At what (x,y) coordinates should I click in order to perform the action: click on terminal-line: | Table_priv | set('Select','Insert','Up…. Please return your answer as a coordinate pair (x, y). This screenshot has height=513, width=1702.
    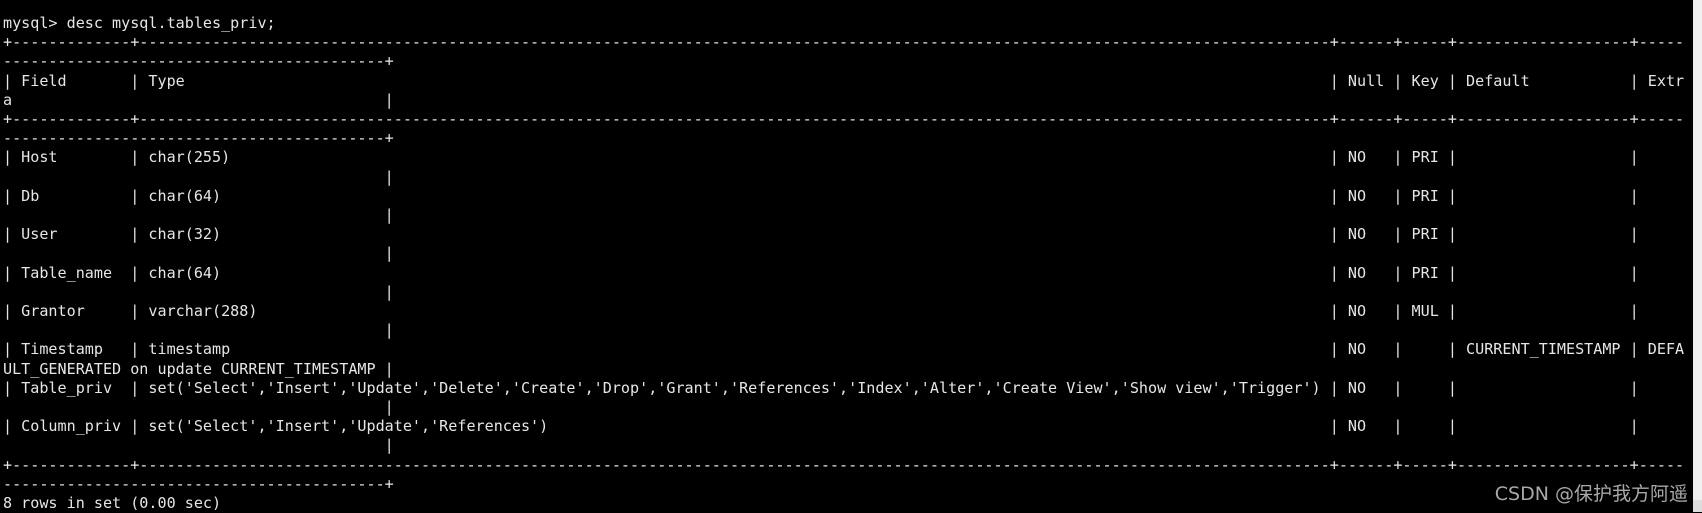
    Looking at the image, I should click on (844, 387).